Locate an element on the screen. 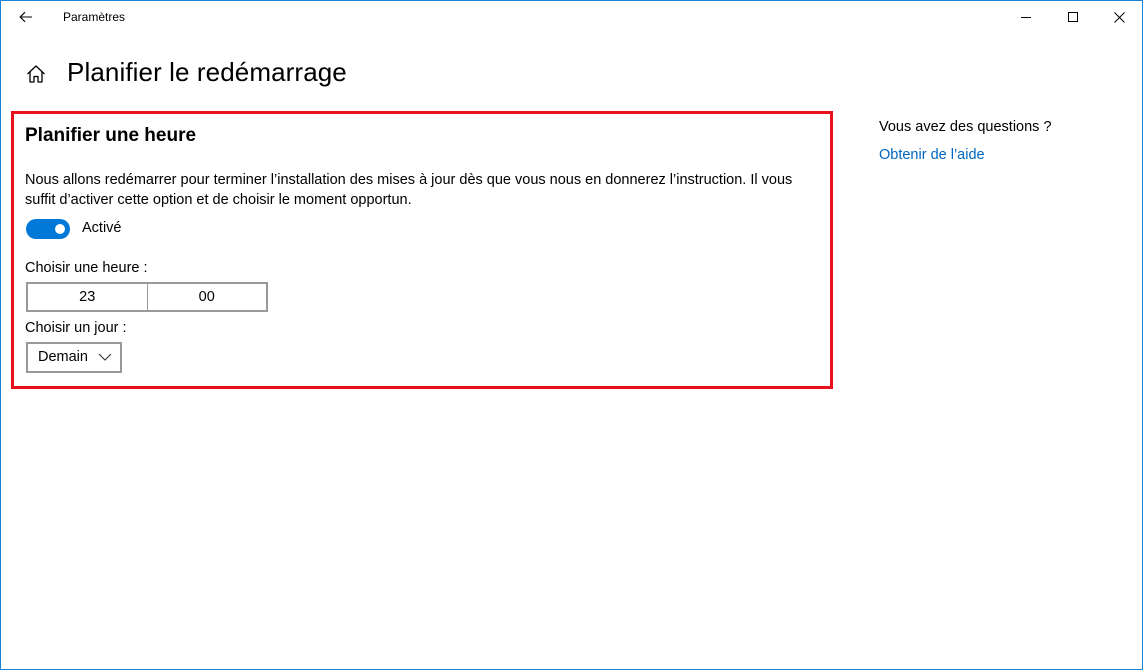  minimize-button is located at coordinates (1026, 17).